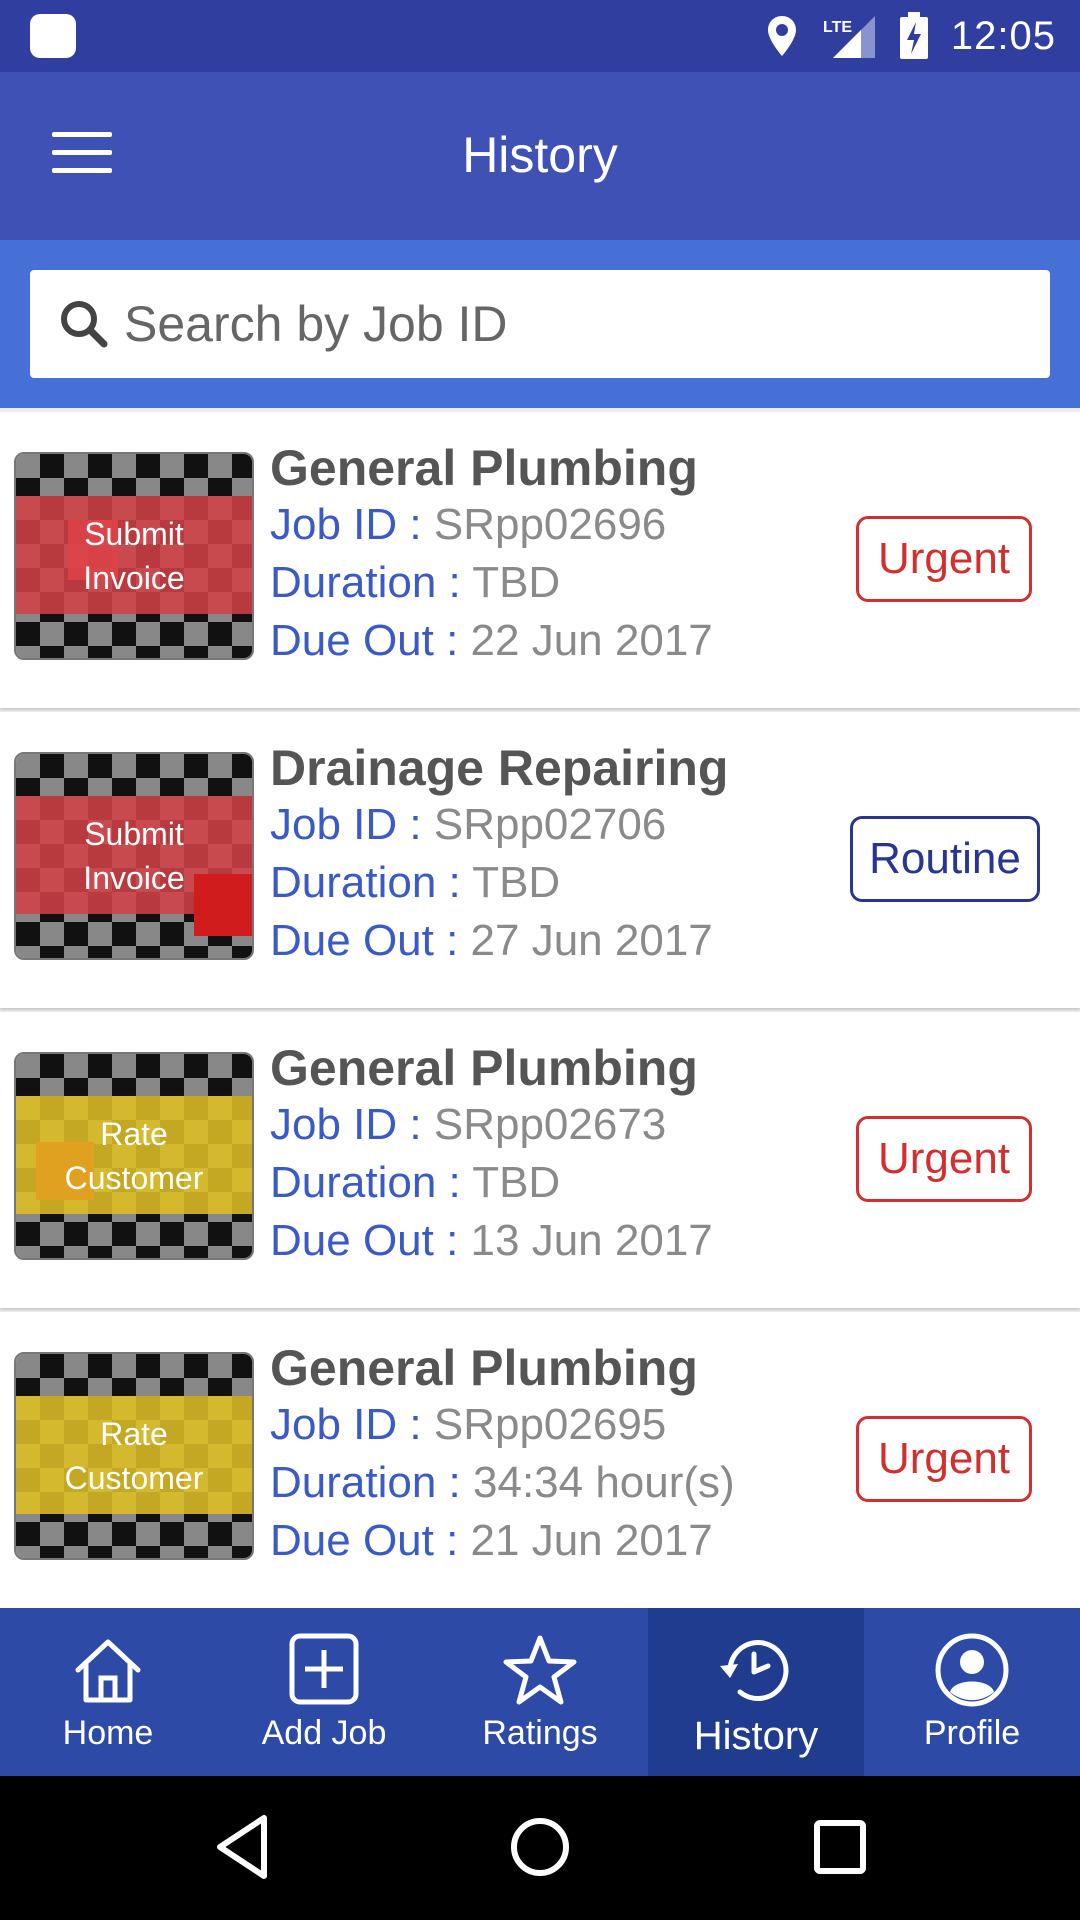 This screenshot has height=1920, width=1080. I want to click on home-circle-icon, so click(540, 1847).